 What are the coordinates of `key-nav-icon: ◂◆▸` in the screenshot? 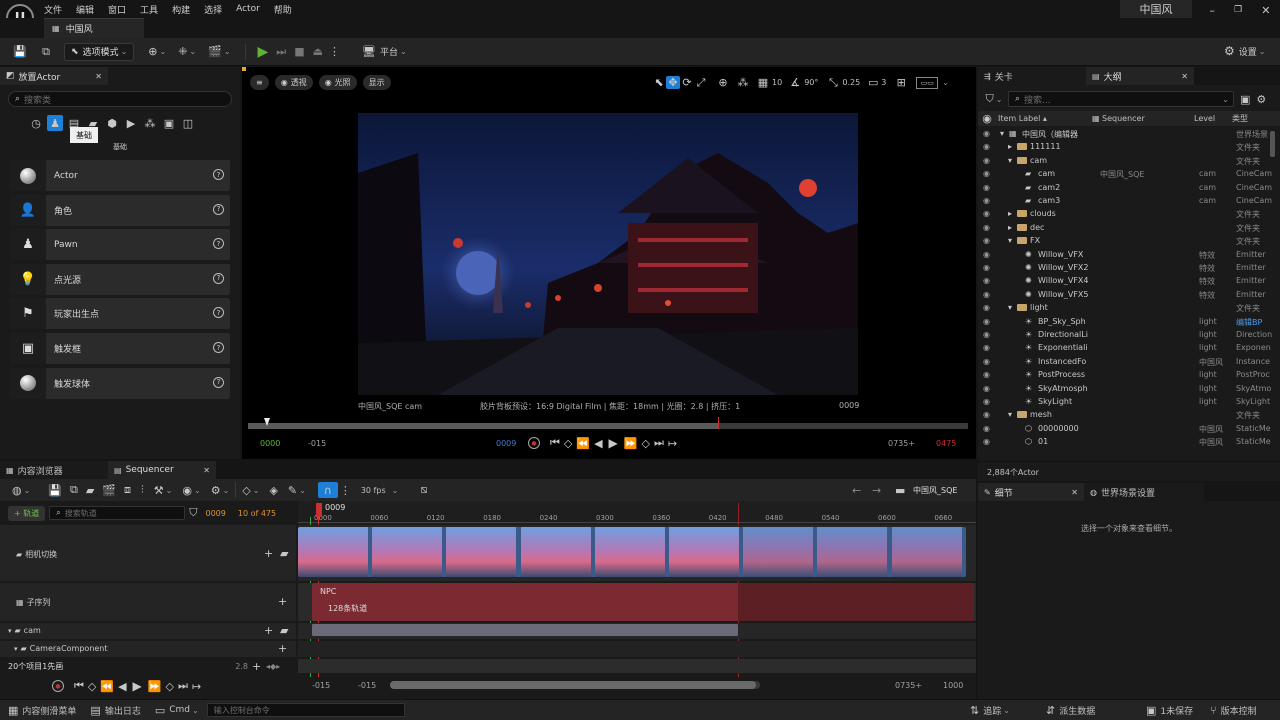 It's located at (273, 666).